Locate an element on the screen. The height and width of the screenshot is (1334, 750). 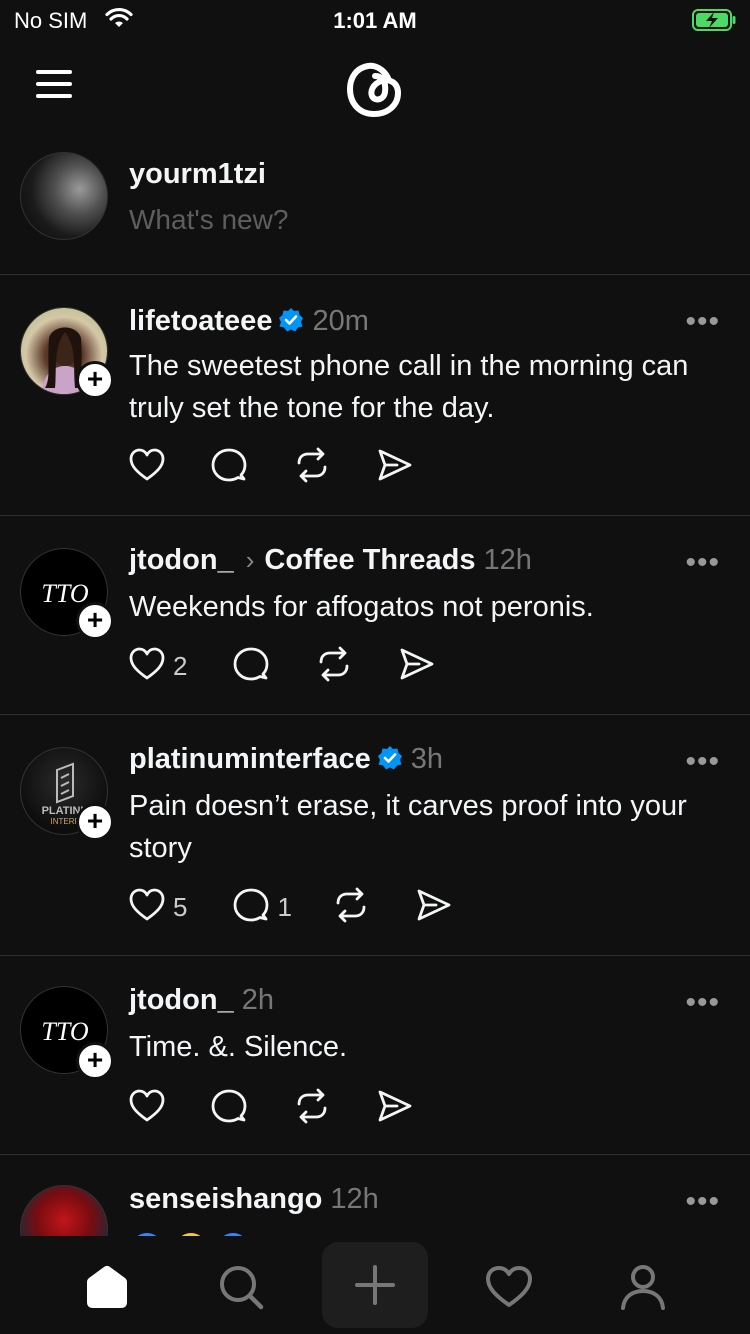
emoji-row is located at coordinates (194, 1231).